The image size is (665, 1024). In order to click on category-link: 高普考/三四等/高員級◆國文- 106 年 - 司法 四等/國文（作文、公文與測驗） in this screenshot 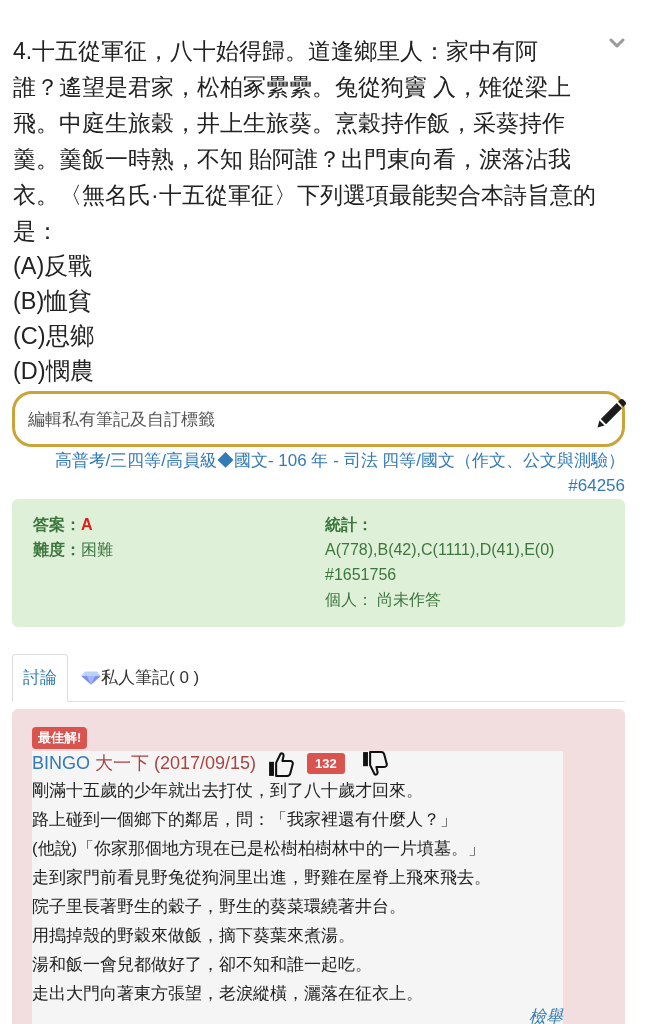, I will do `click(339, 460)`.